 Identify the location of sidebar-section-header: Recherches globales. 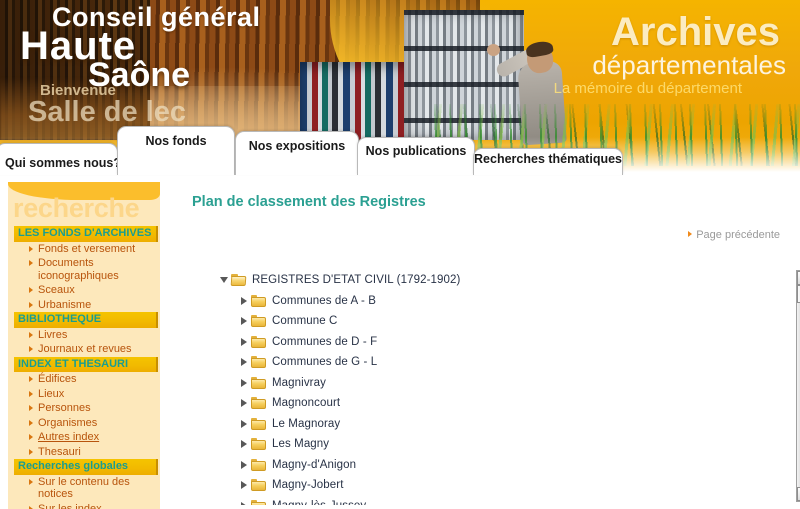
(86, 467).